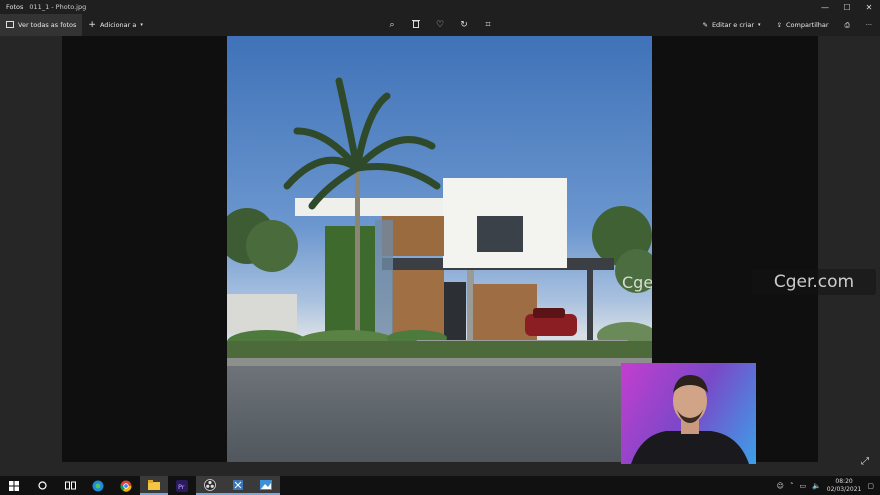 This screenshot has height=495, width=880. Describe the element at coordinates (70, 485) in the screenshot. I see `task-view-icon` at that location.